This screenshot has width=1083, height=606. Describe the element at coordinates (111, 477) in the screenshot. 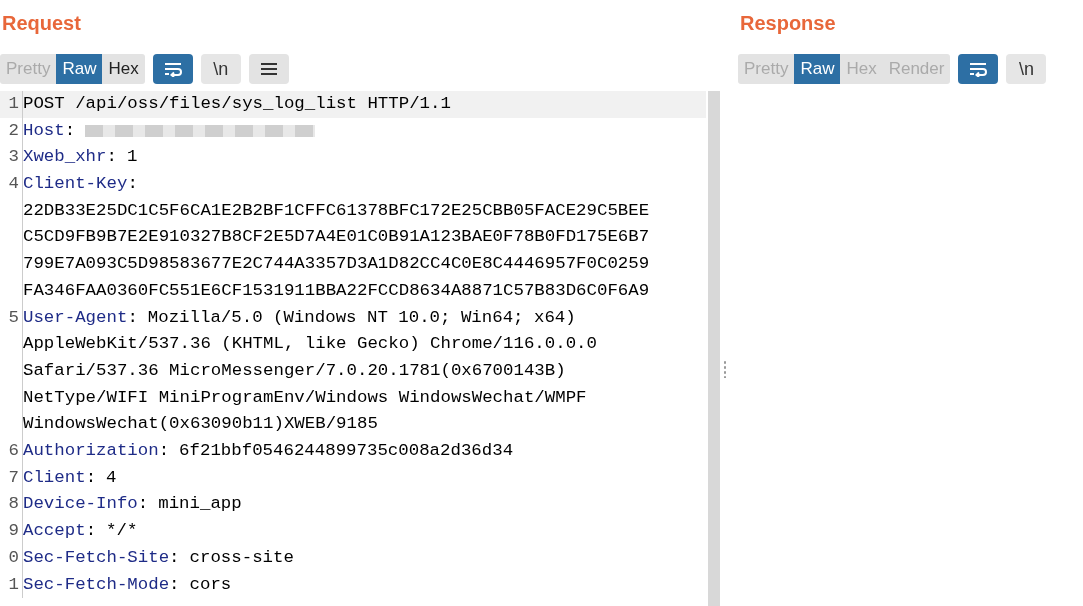

I see `header-value: 4` at that location.